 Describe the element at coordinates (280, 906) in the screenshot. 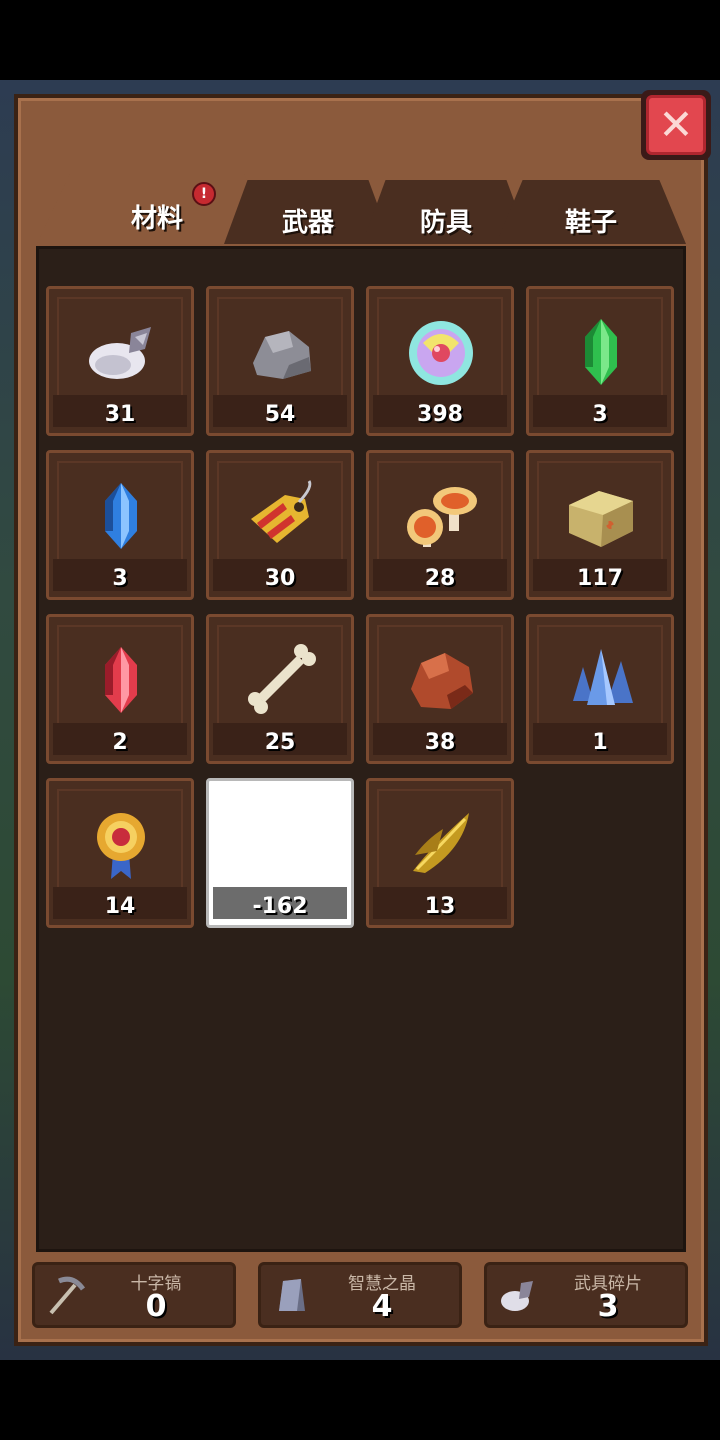

I see `item-count: -162` at that location.